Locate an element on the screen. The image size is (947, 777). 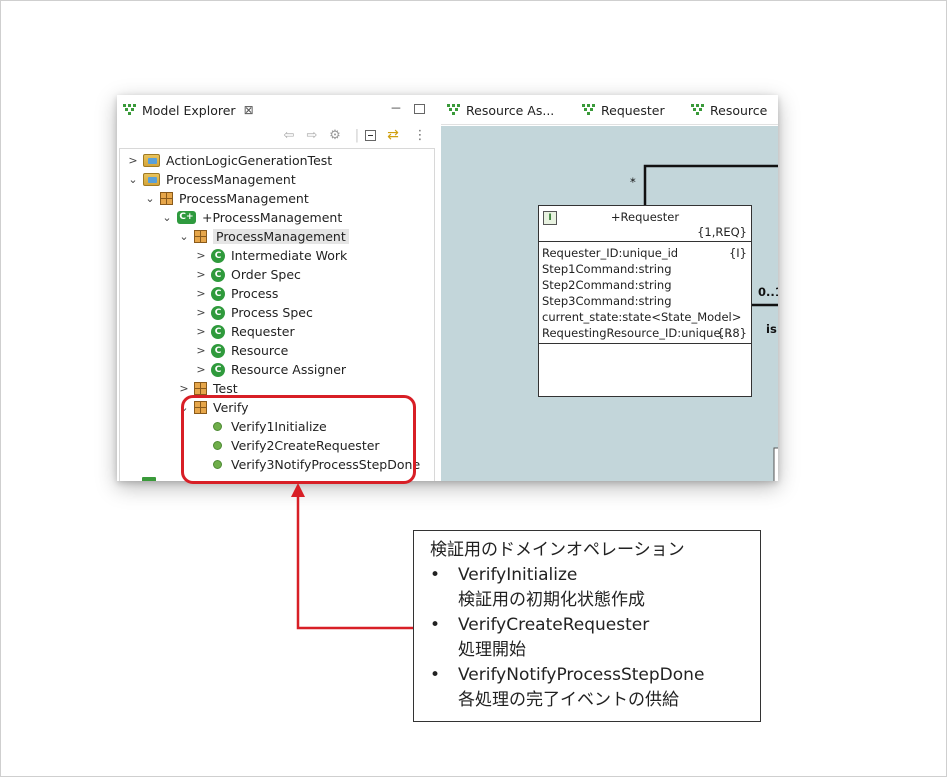
tree-node-label: Requester is located at coordinates (263, 331).